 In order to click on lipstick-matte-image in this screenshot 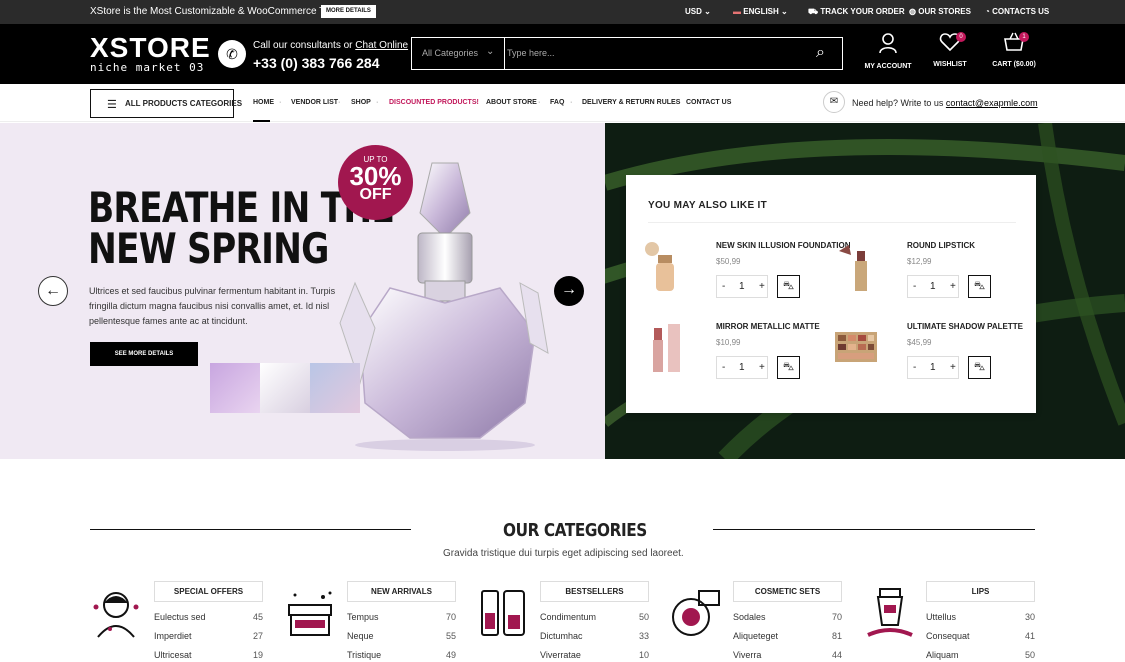, I will do `click(665, 349)`.